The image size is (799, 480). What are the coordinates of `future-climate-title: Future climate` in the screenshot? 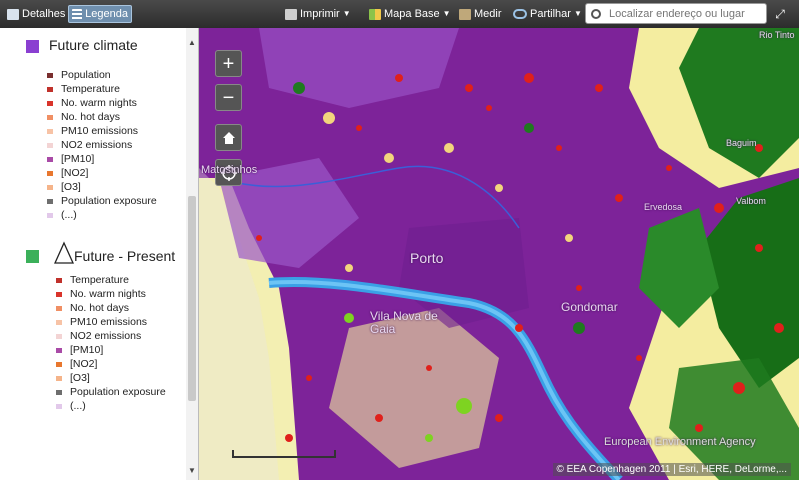 It's located at (93, 45).